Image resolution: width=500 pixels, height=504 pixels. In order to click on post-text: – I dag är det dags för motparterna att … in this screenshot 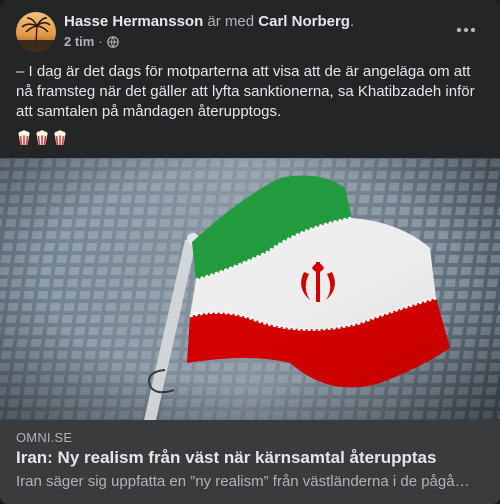, I will do `click(245, 91)`.